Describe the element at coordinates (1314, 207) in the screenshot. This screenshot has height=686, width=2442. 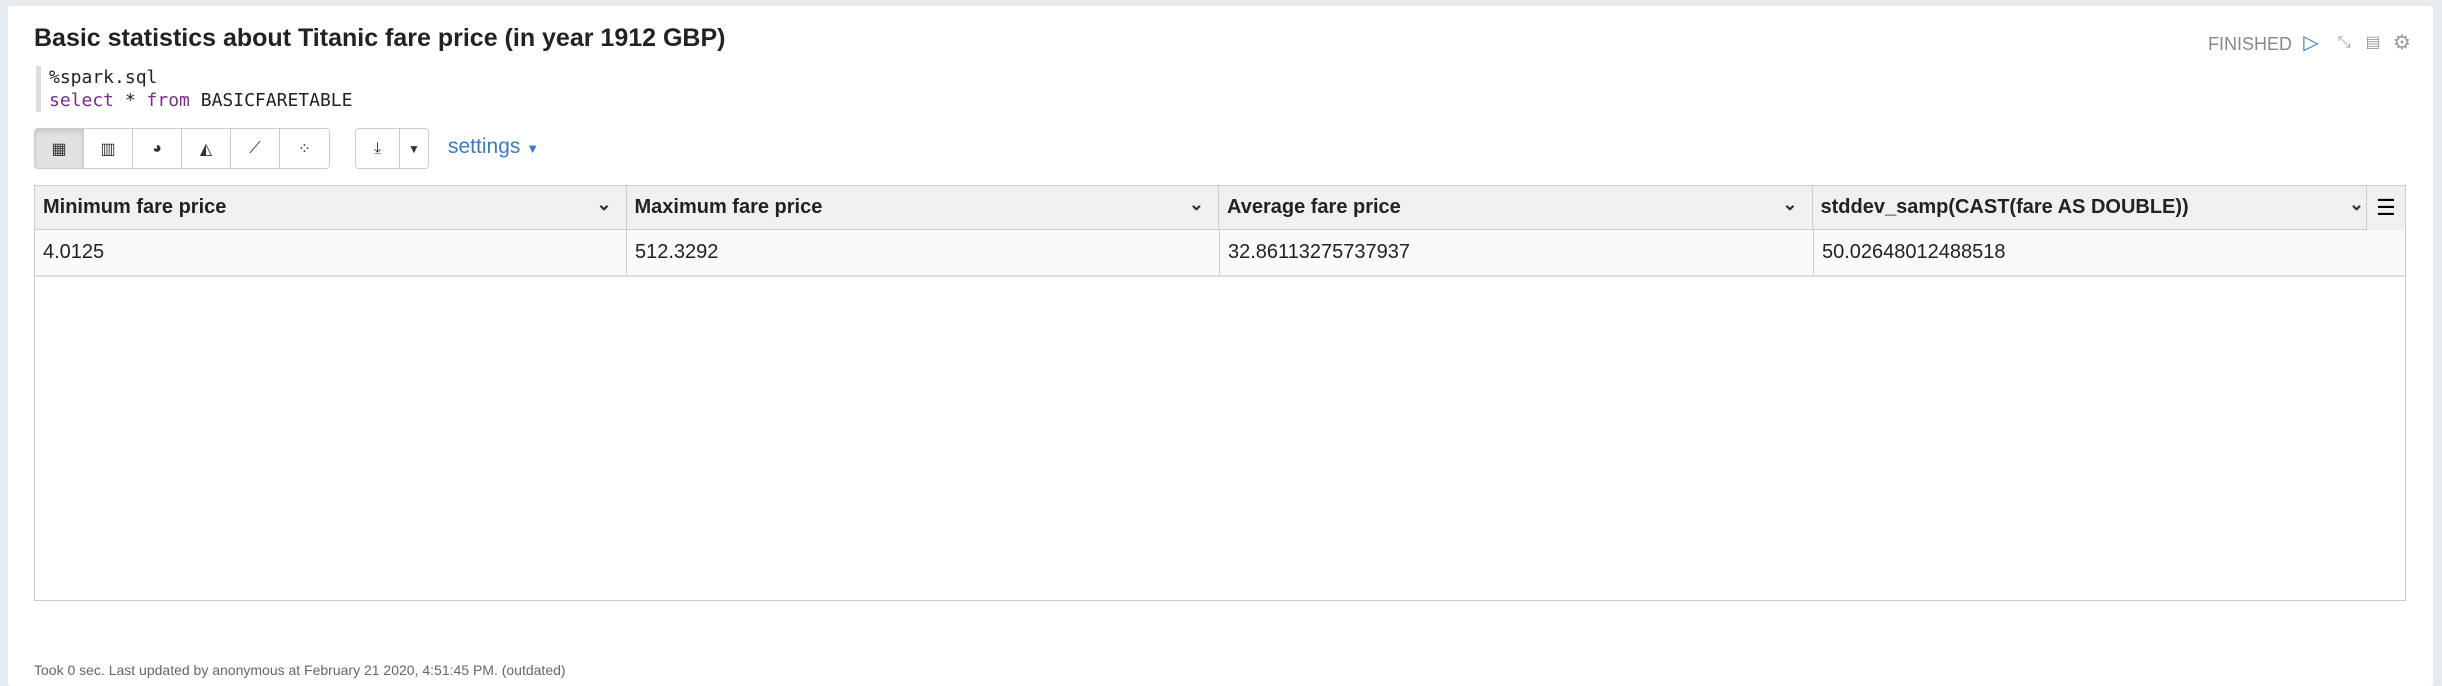
I see `column-label: Average fare price` at that location.